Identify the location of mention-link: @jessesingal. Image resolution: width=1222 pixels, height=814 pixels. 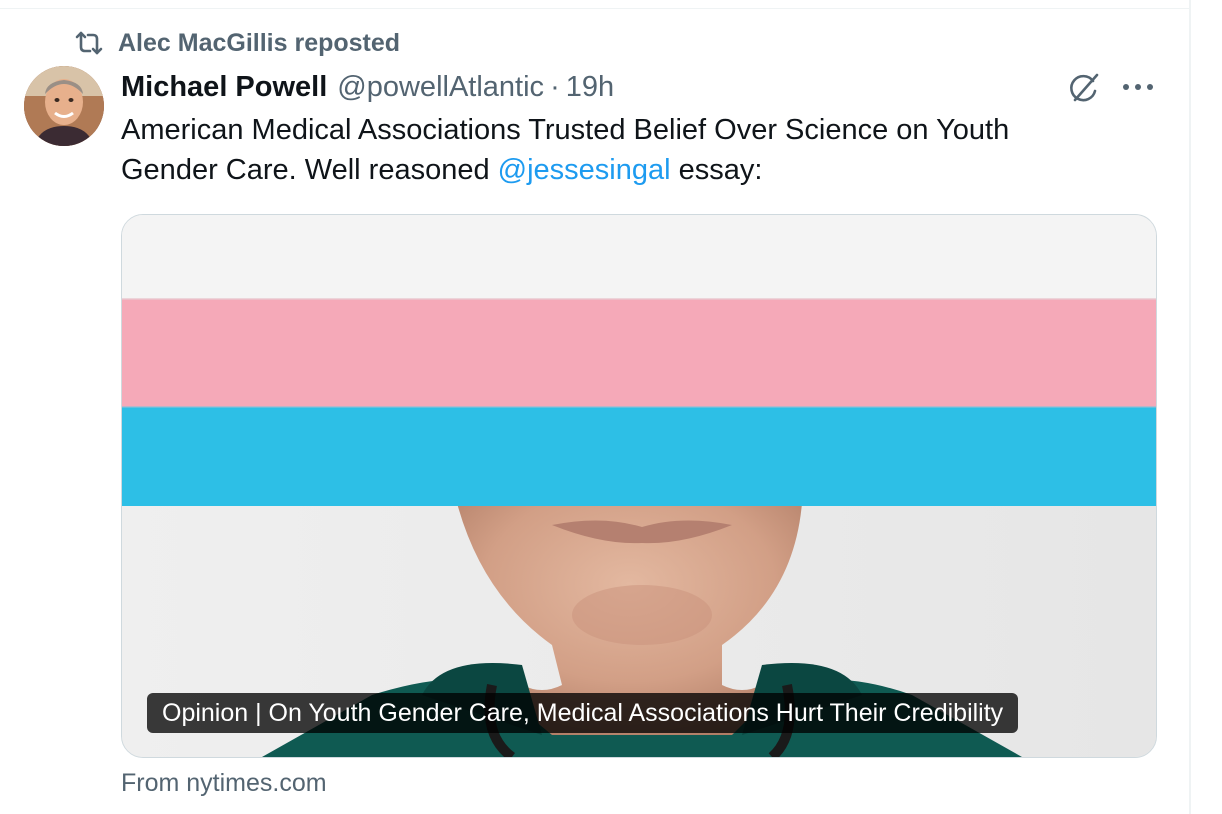
(584, 170).